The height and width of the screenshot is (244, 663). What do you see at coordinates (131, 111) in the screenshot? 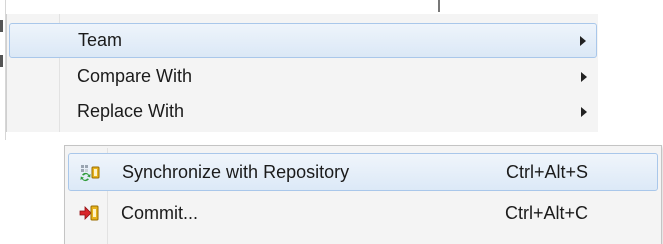
I see `menu-item-label: Replace With` at bounding box center [131, 111].